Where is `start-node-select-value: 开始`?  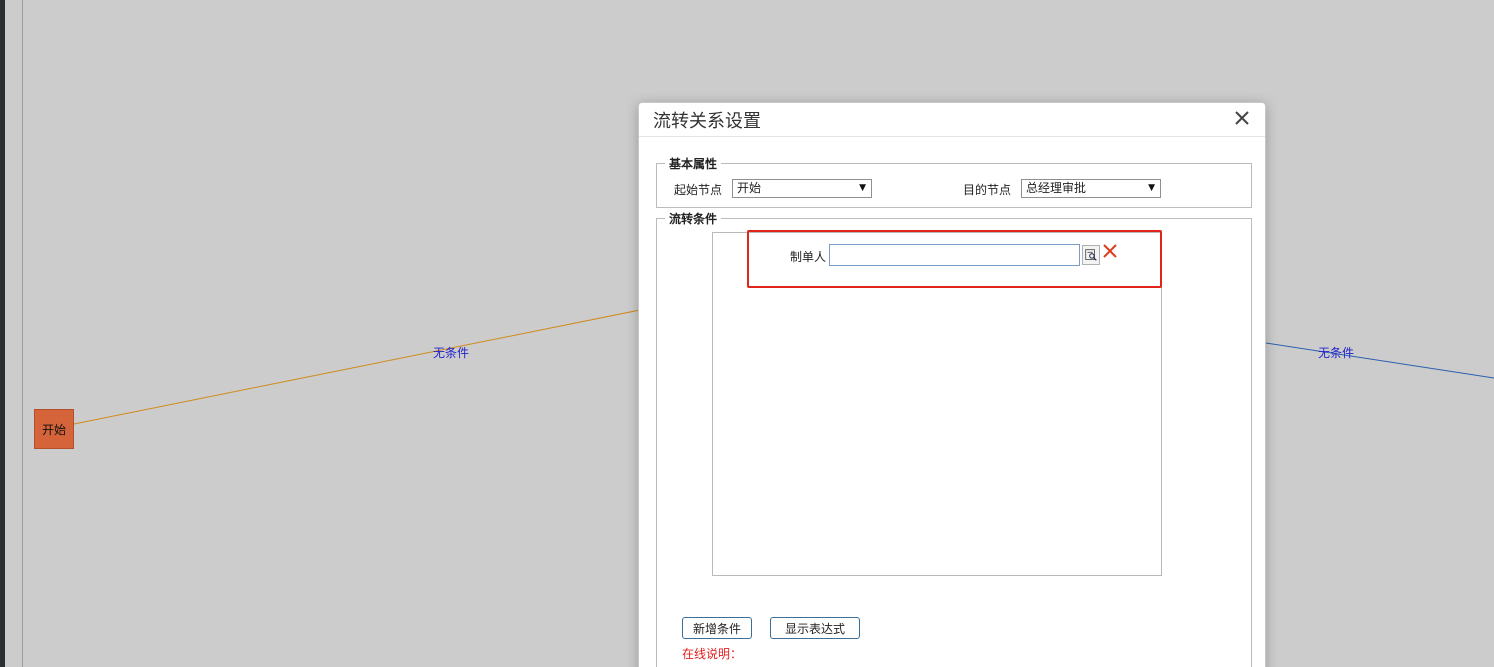 start-node-select-value: 开始 is located at coordinates (749, 188).